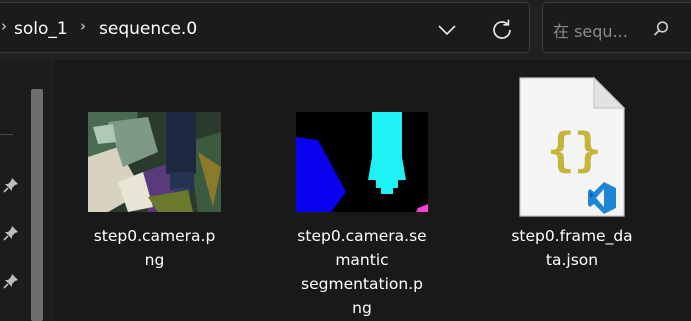 Image resolution: width=691 pixels, height=321 pixels. I want to click on breadcrumb-item-solo-1: solo_1, so click(41, 29).